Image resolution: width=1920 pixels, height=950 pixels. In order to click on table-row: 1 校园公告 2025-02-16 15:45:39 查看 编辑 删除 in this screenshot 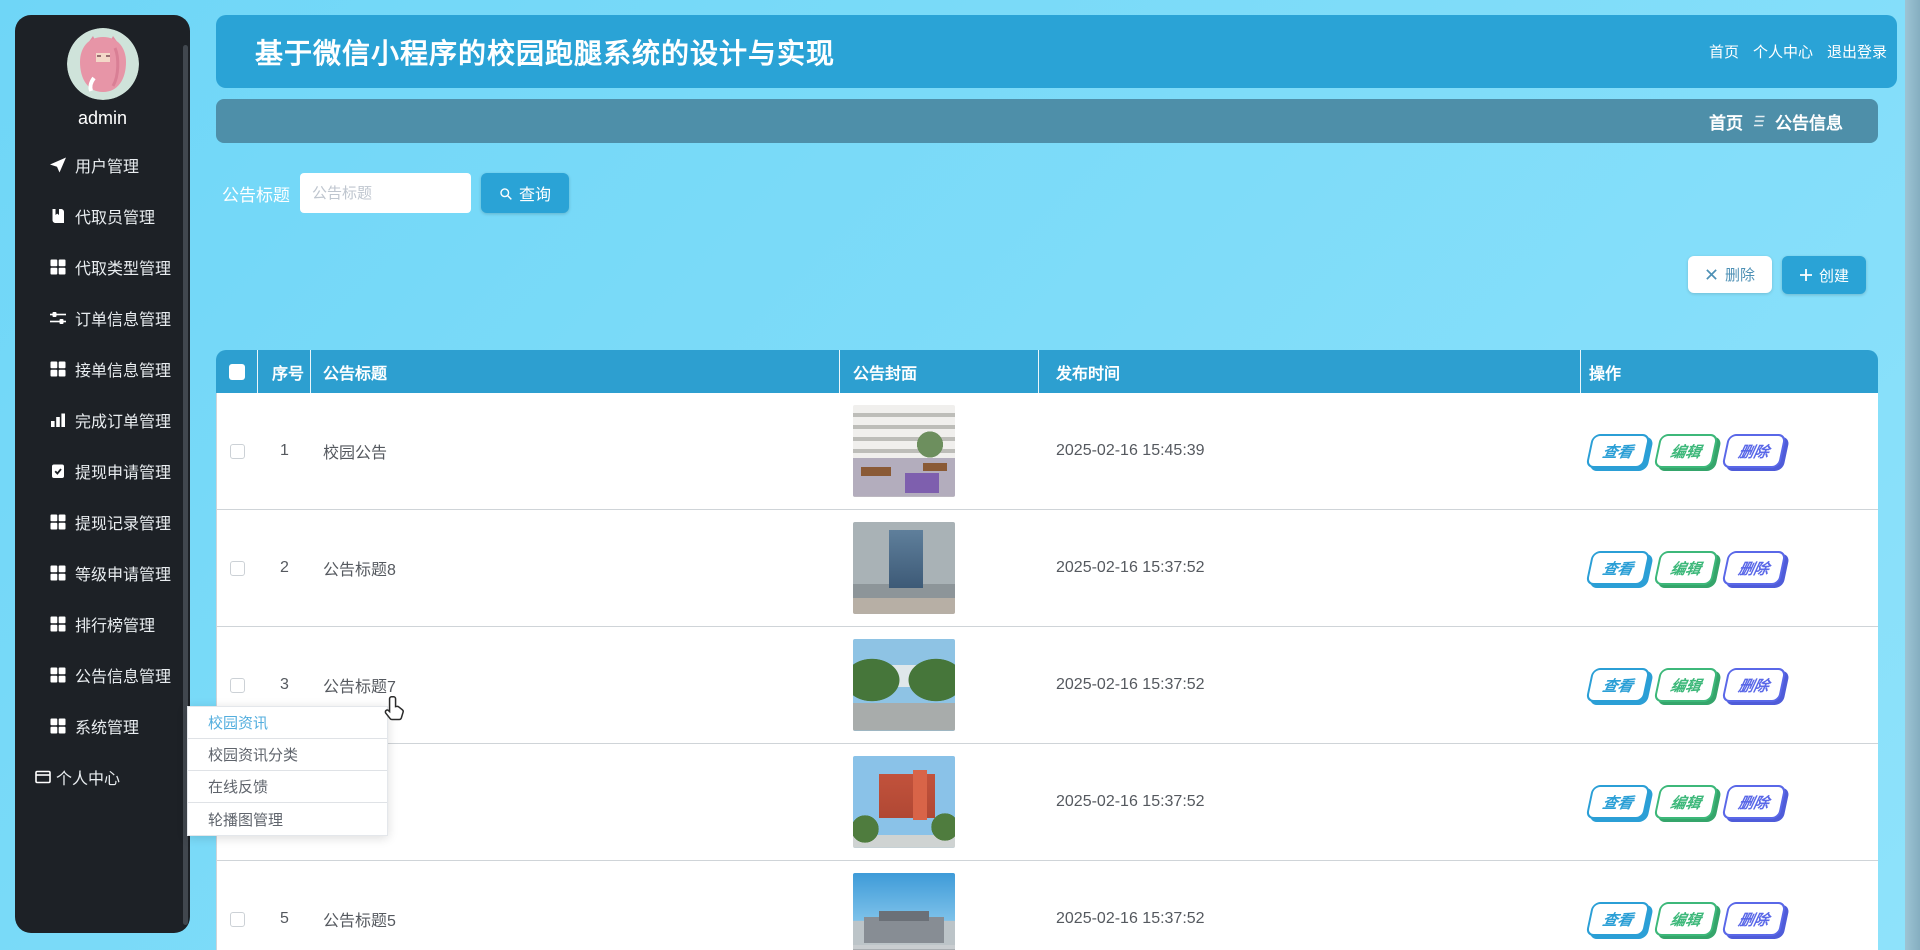, I will do `click(1047, 451)`.